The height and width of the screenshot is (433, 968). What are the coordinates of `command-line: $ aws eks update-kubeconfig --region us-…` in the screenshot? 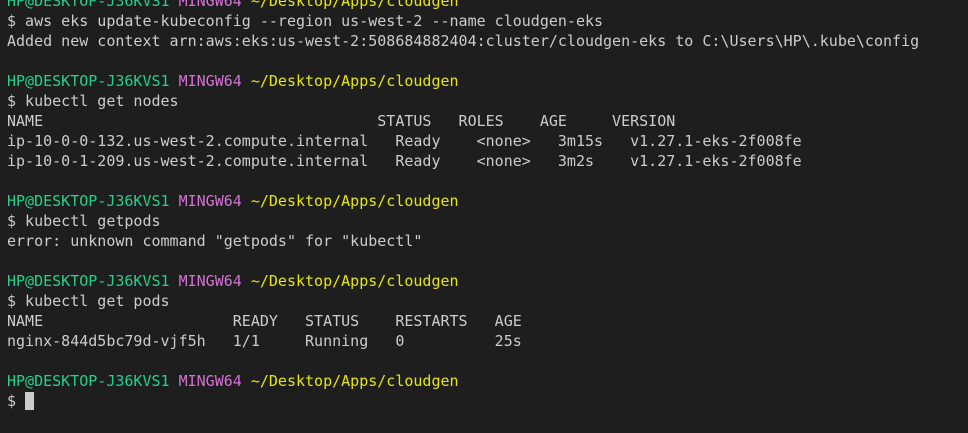 It's located at (305, 21).